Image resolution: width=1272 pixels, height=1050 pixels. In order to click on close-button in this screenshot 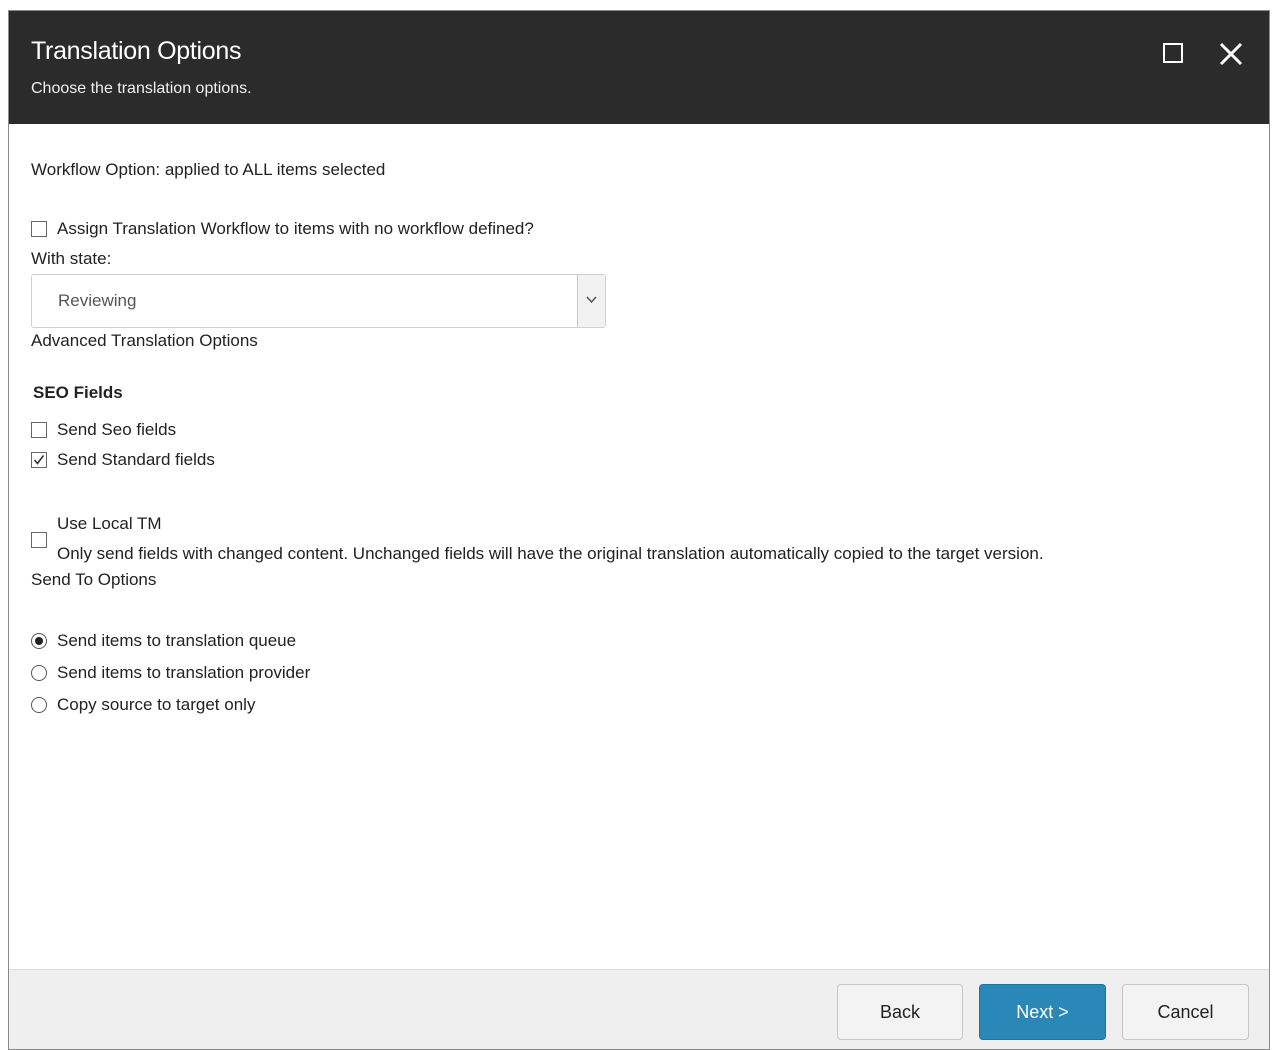, I will do `click(1231, 54)`.